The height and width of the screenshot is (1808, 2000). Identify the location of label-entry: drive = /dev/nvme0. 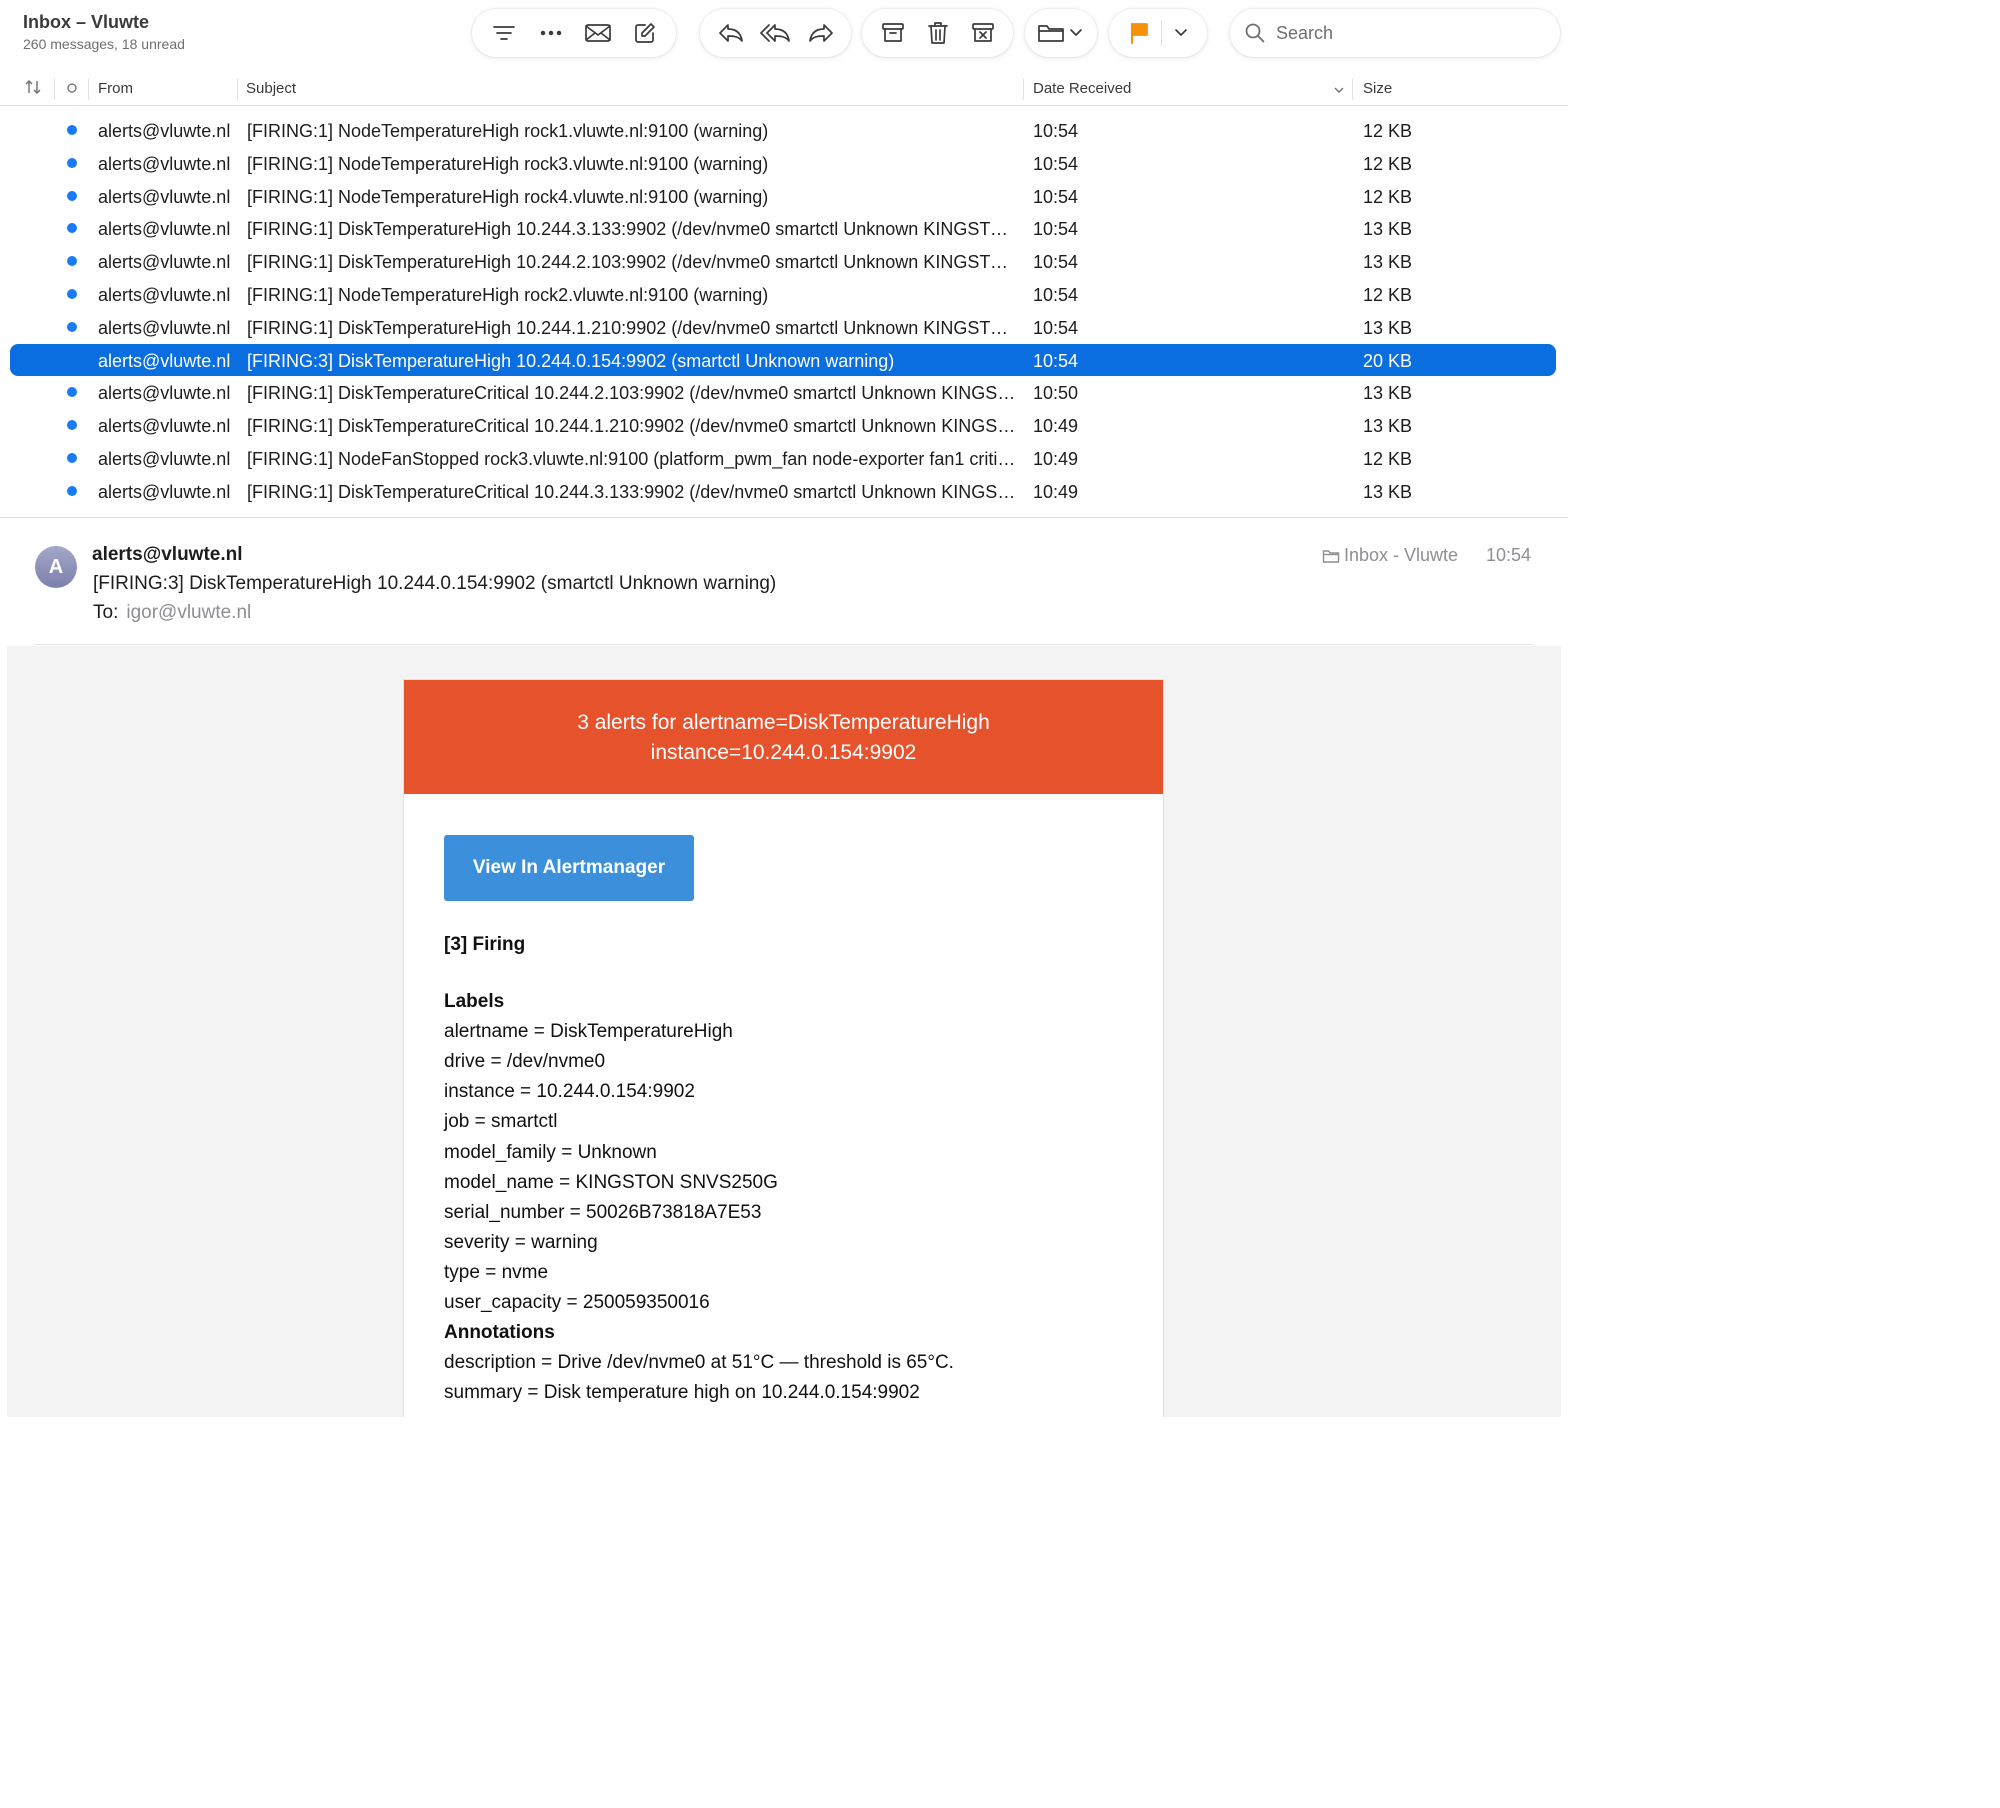
(525, 1062).